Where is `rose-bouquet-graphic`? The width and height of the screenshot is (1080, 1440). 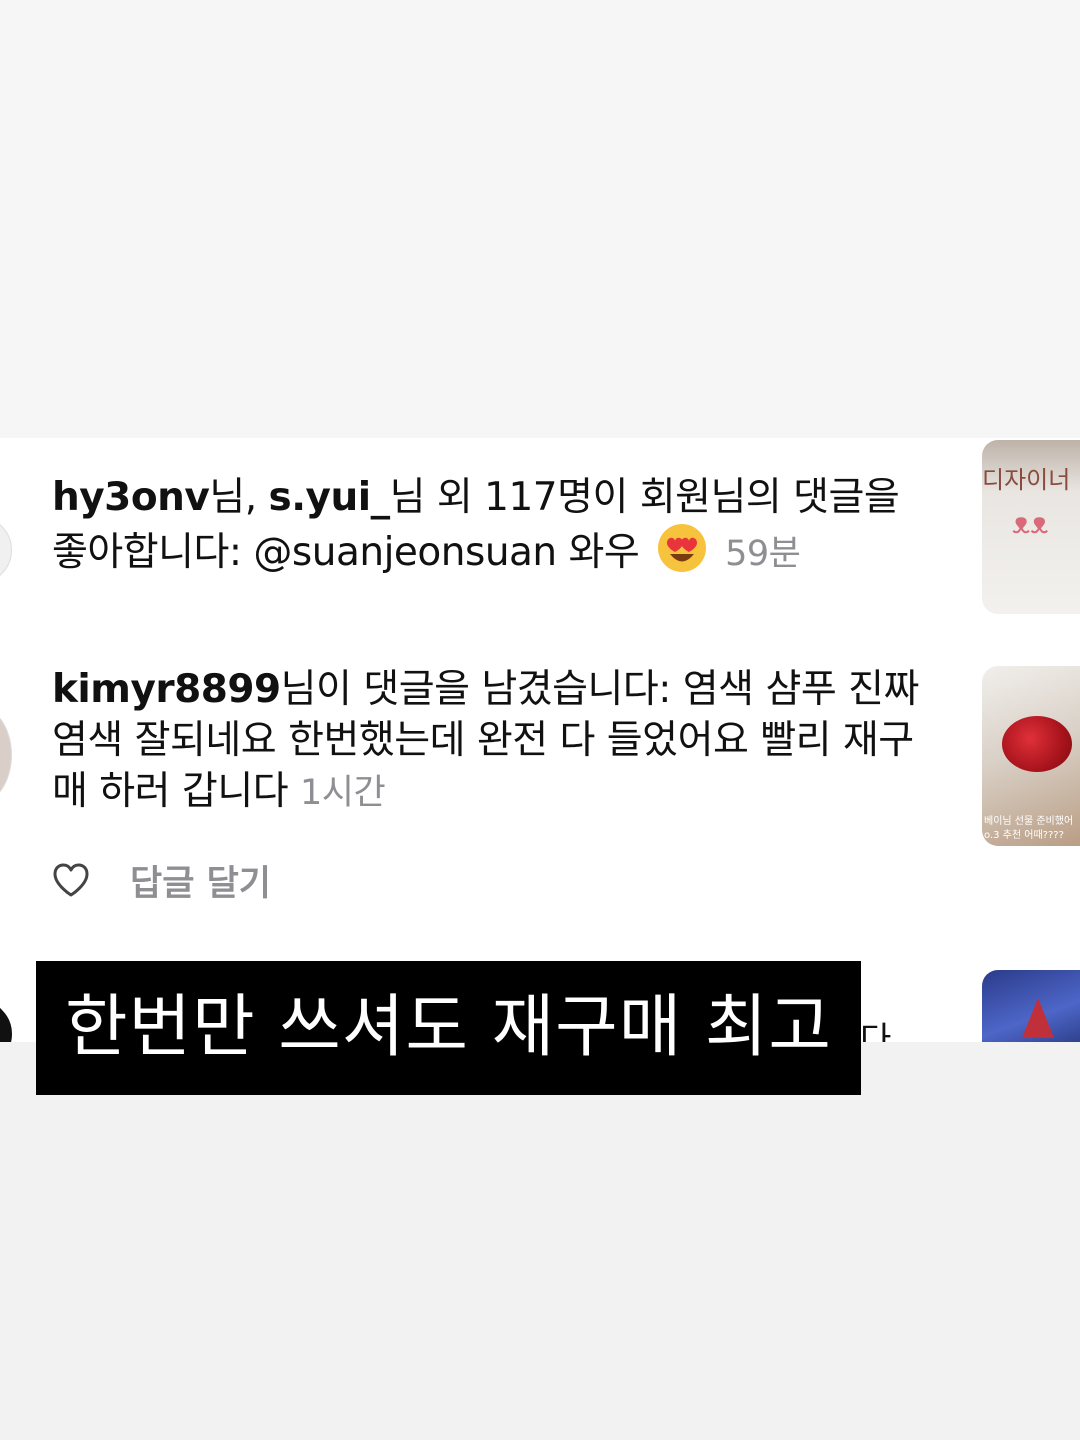 rose-bouquet-graphic is located at coordinates (1037, 744).